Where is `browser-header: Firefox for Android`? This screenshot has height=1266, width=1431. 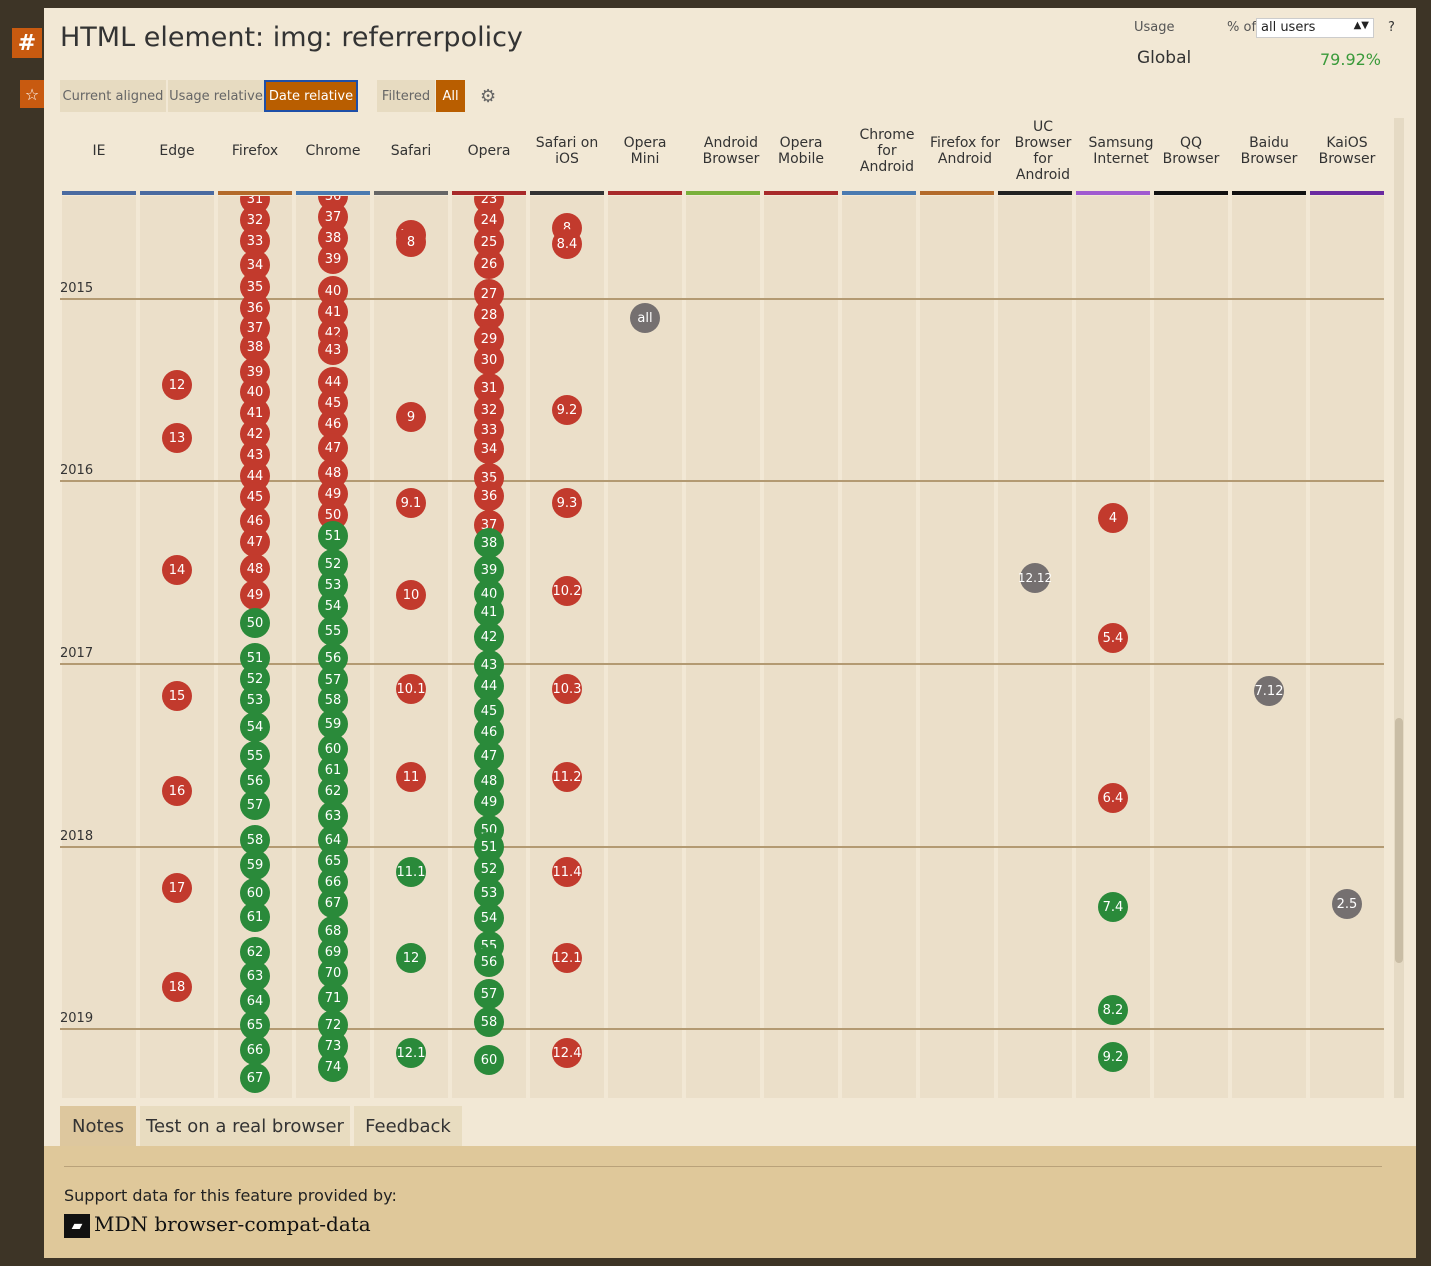 browser-header: Firefox for Android is located at coordinates (965, 151).